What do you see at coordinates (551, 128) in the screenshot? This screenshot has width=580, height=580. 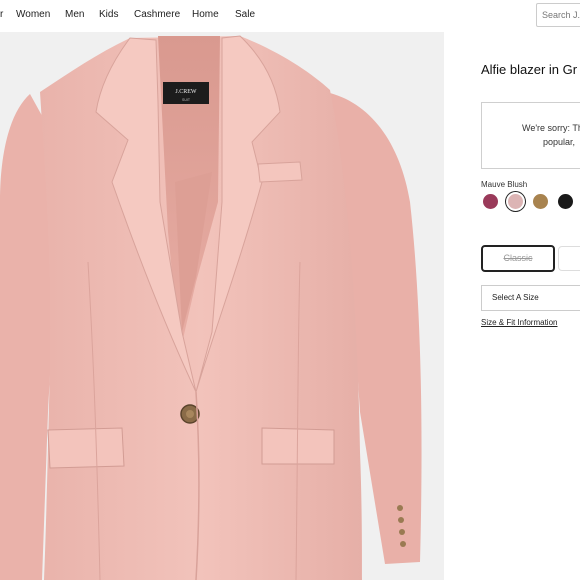 I see `notice-line-1: We're sorry: Th` at bounding box center [551, 128].